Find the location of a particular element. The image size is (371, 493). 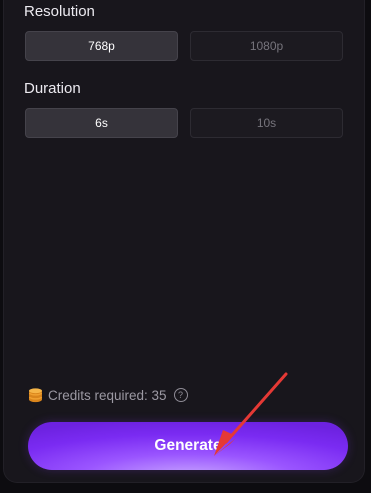

resolution-option-768p: 768p is located at coordinates (101, 46).